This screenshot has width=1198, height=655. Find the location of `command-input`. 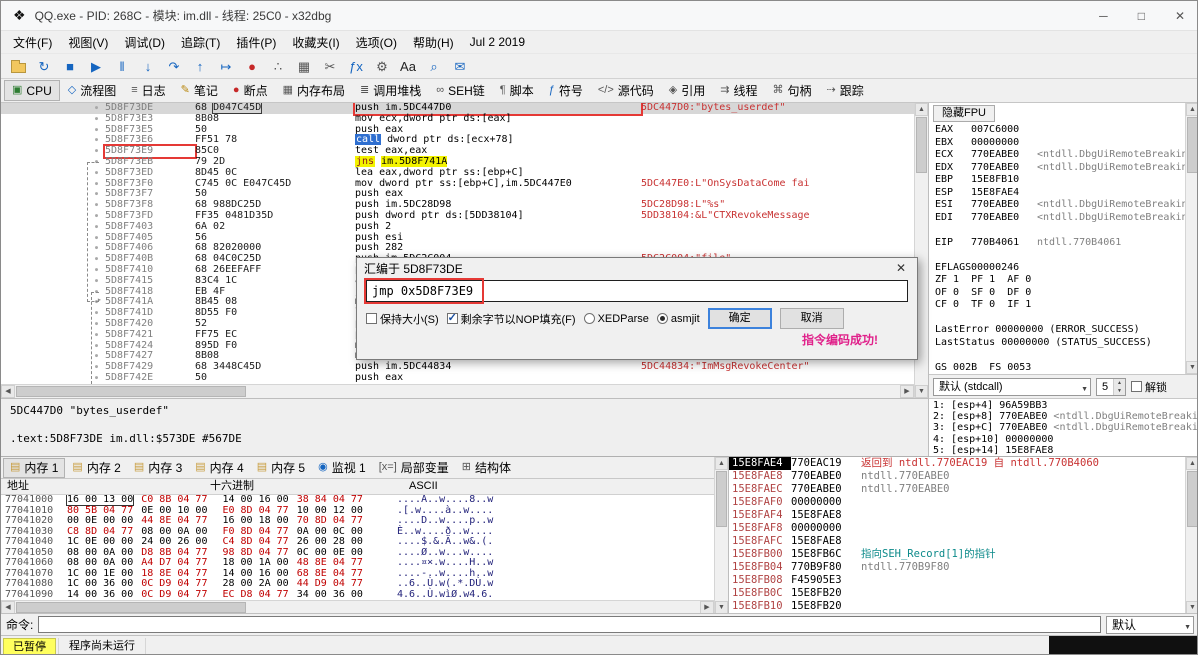

command-input is located at coordinates (569, 624).